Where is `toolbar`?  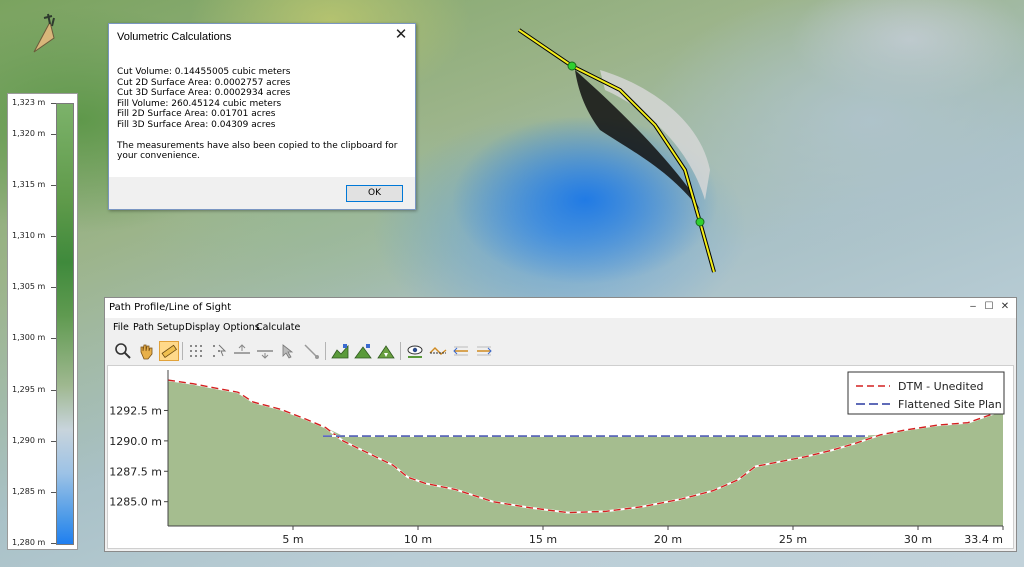
toolbar is located at coordinates (562, 351).